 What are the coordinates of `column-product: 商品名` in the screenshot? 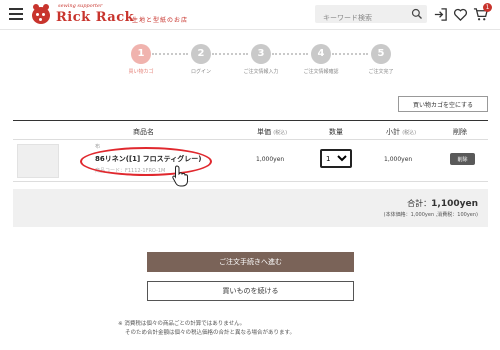 It's located at (143, 132).